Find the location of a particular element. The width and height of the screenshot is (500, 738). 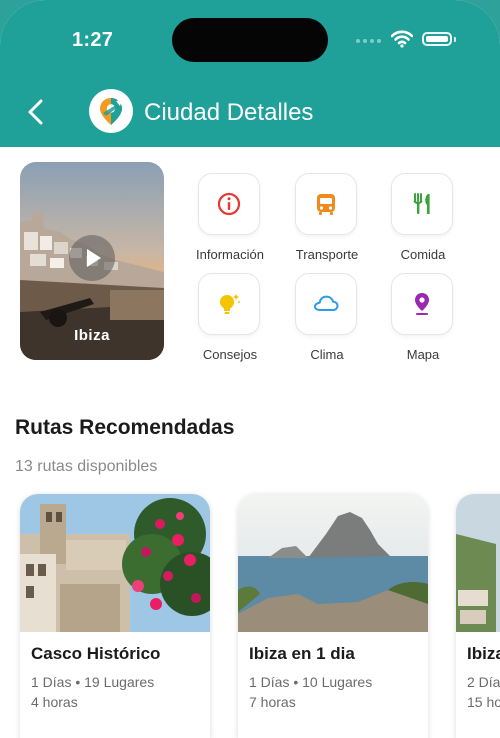

section-subtitle: 13 rutas disponibles is located at coordinates (86, 466).